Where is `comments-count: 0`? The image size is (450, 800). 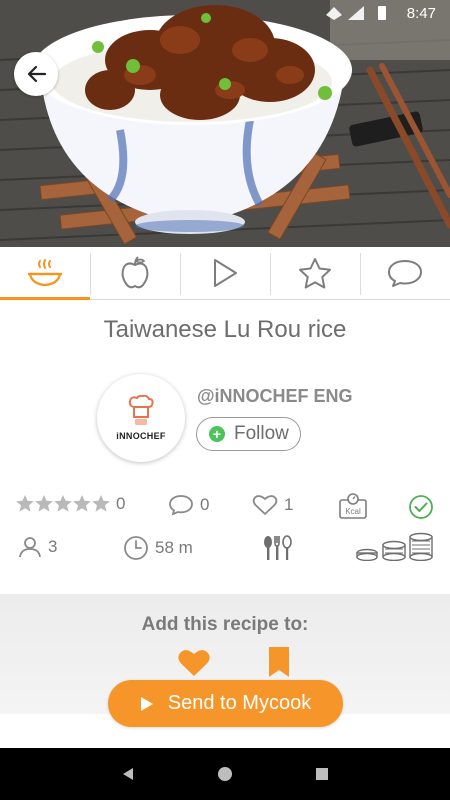 comments-count: 0 is located at coordinates (205, 504).